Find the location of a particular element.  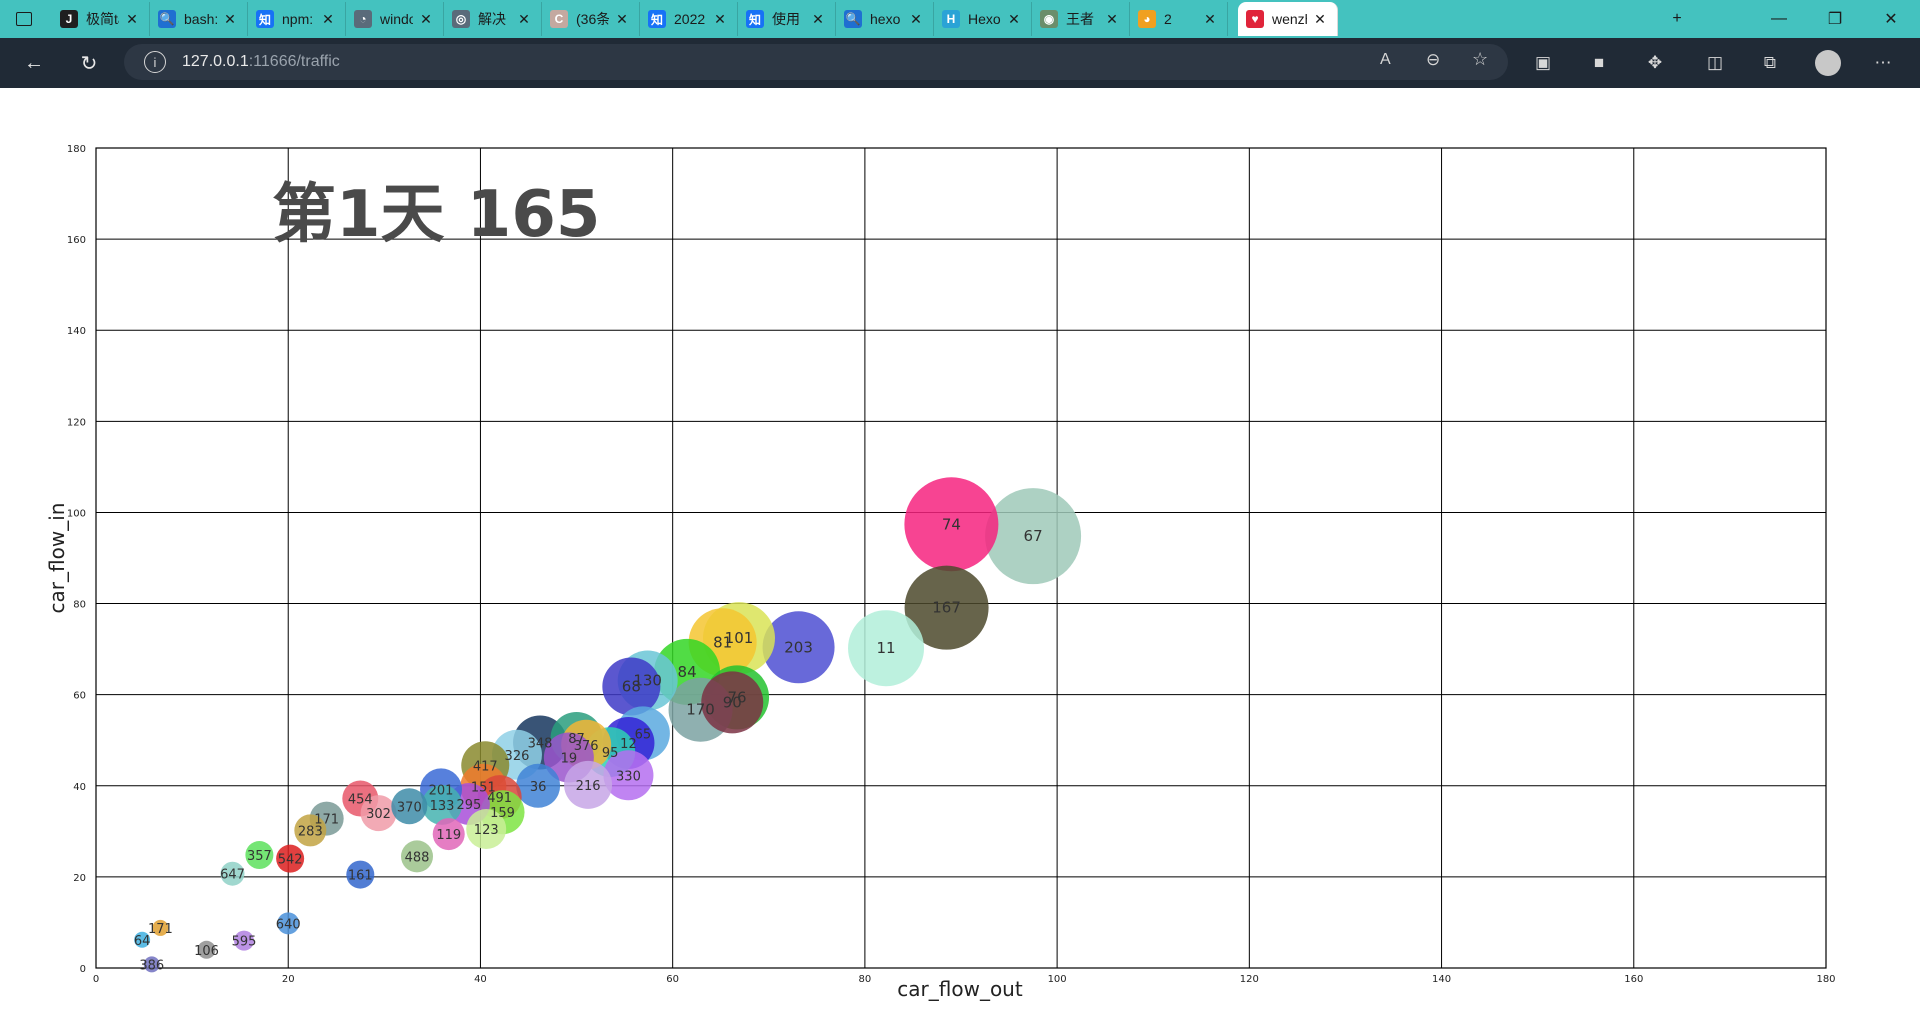

bubble-label: 216 is located at coordinates (588, 786).